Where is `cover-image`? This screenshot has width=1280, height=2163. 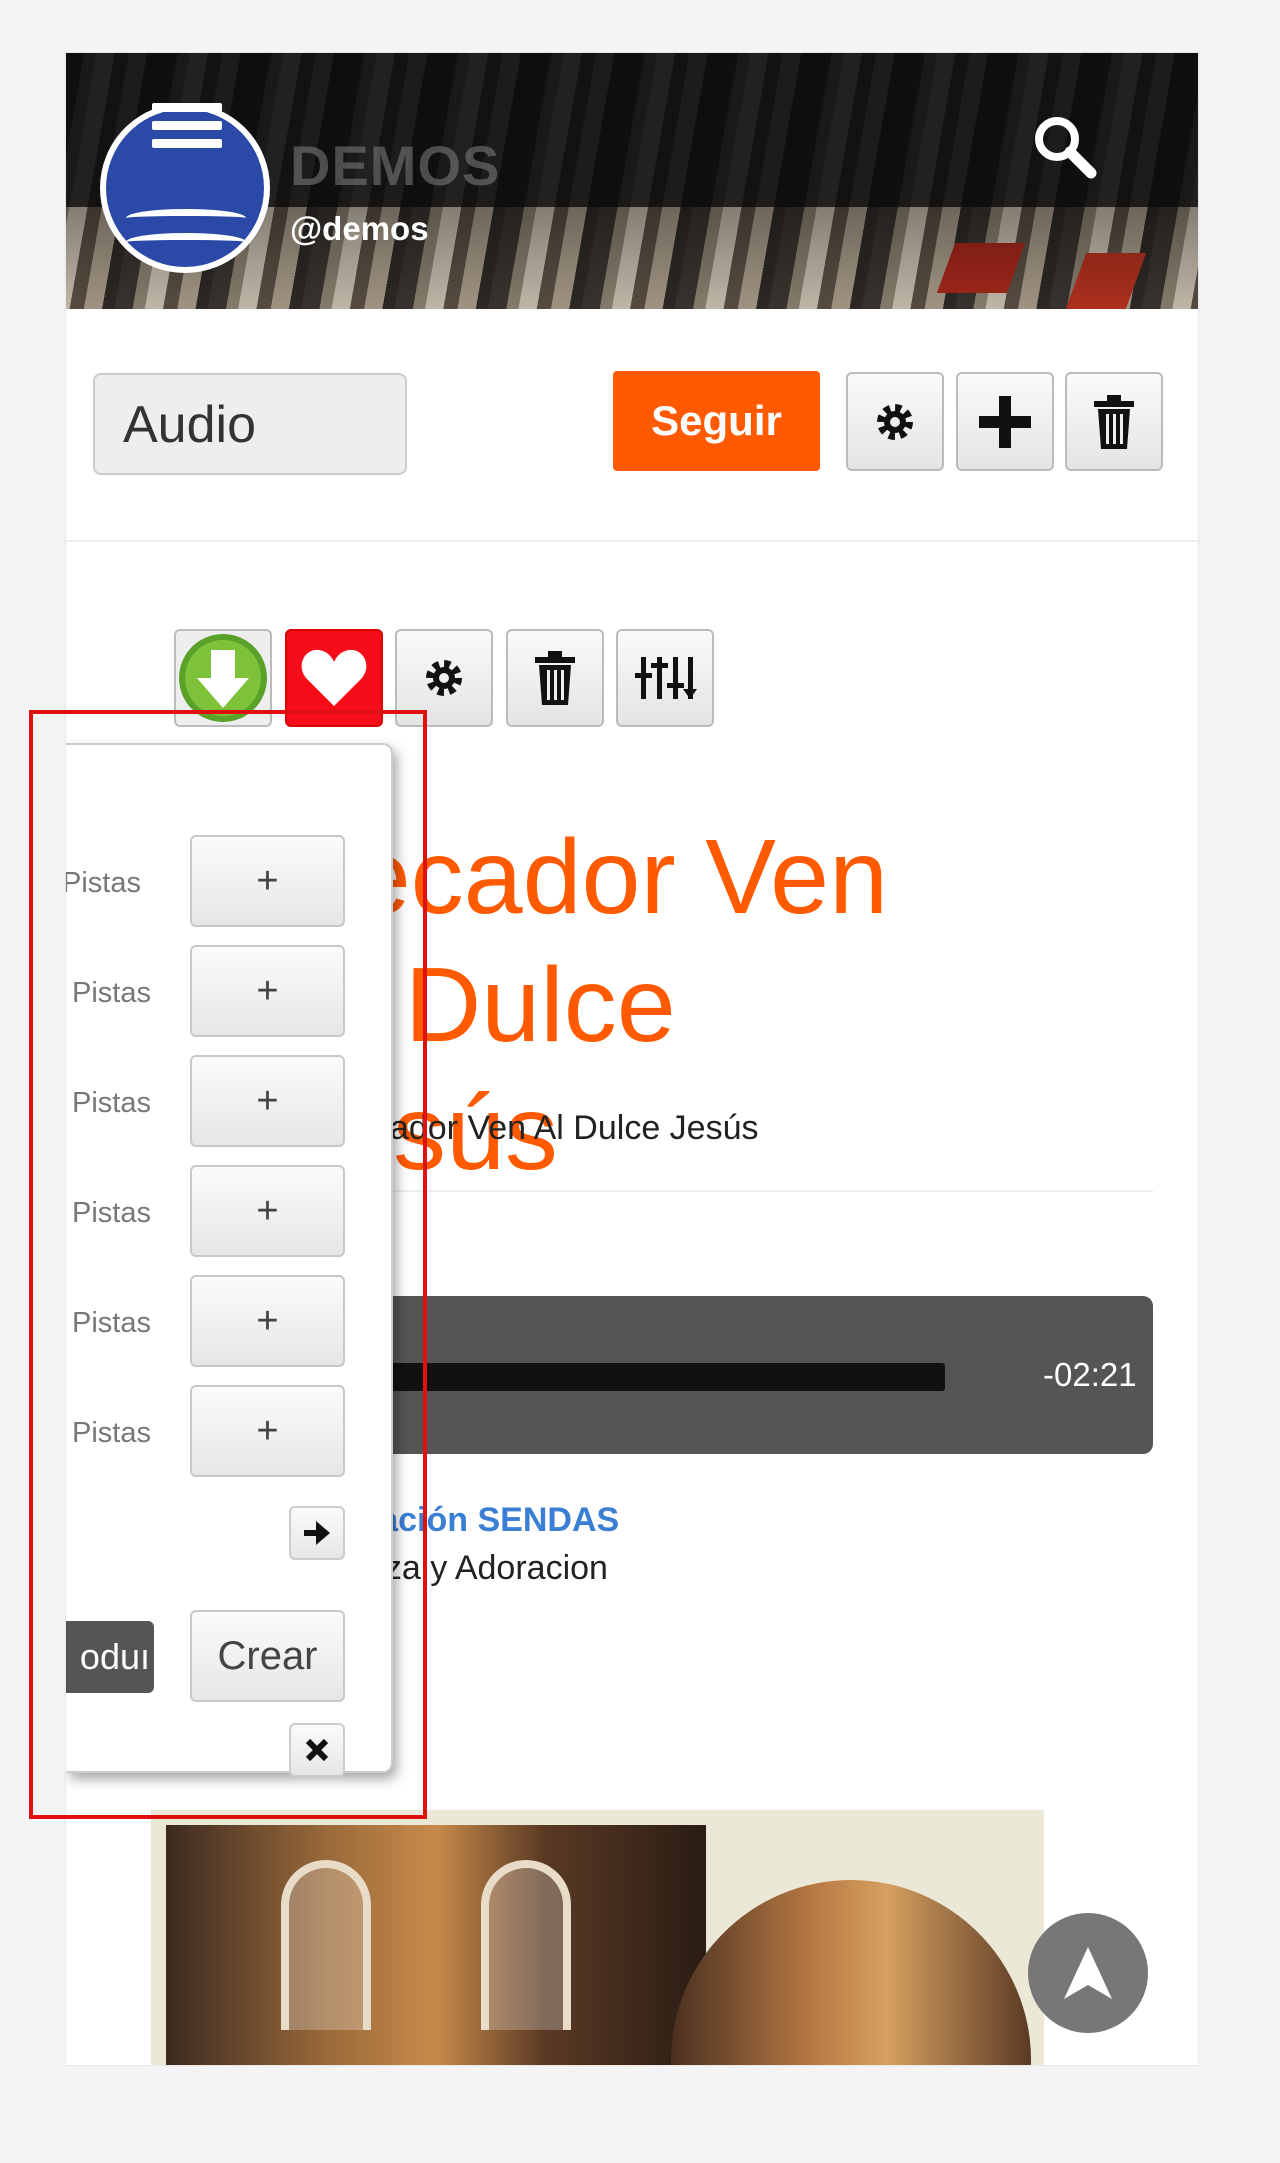 cover-image is located at coordinates (597, 1937).